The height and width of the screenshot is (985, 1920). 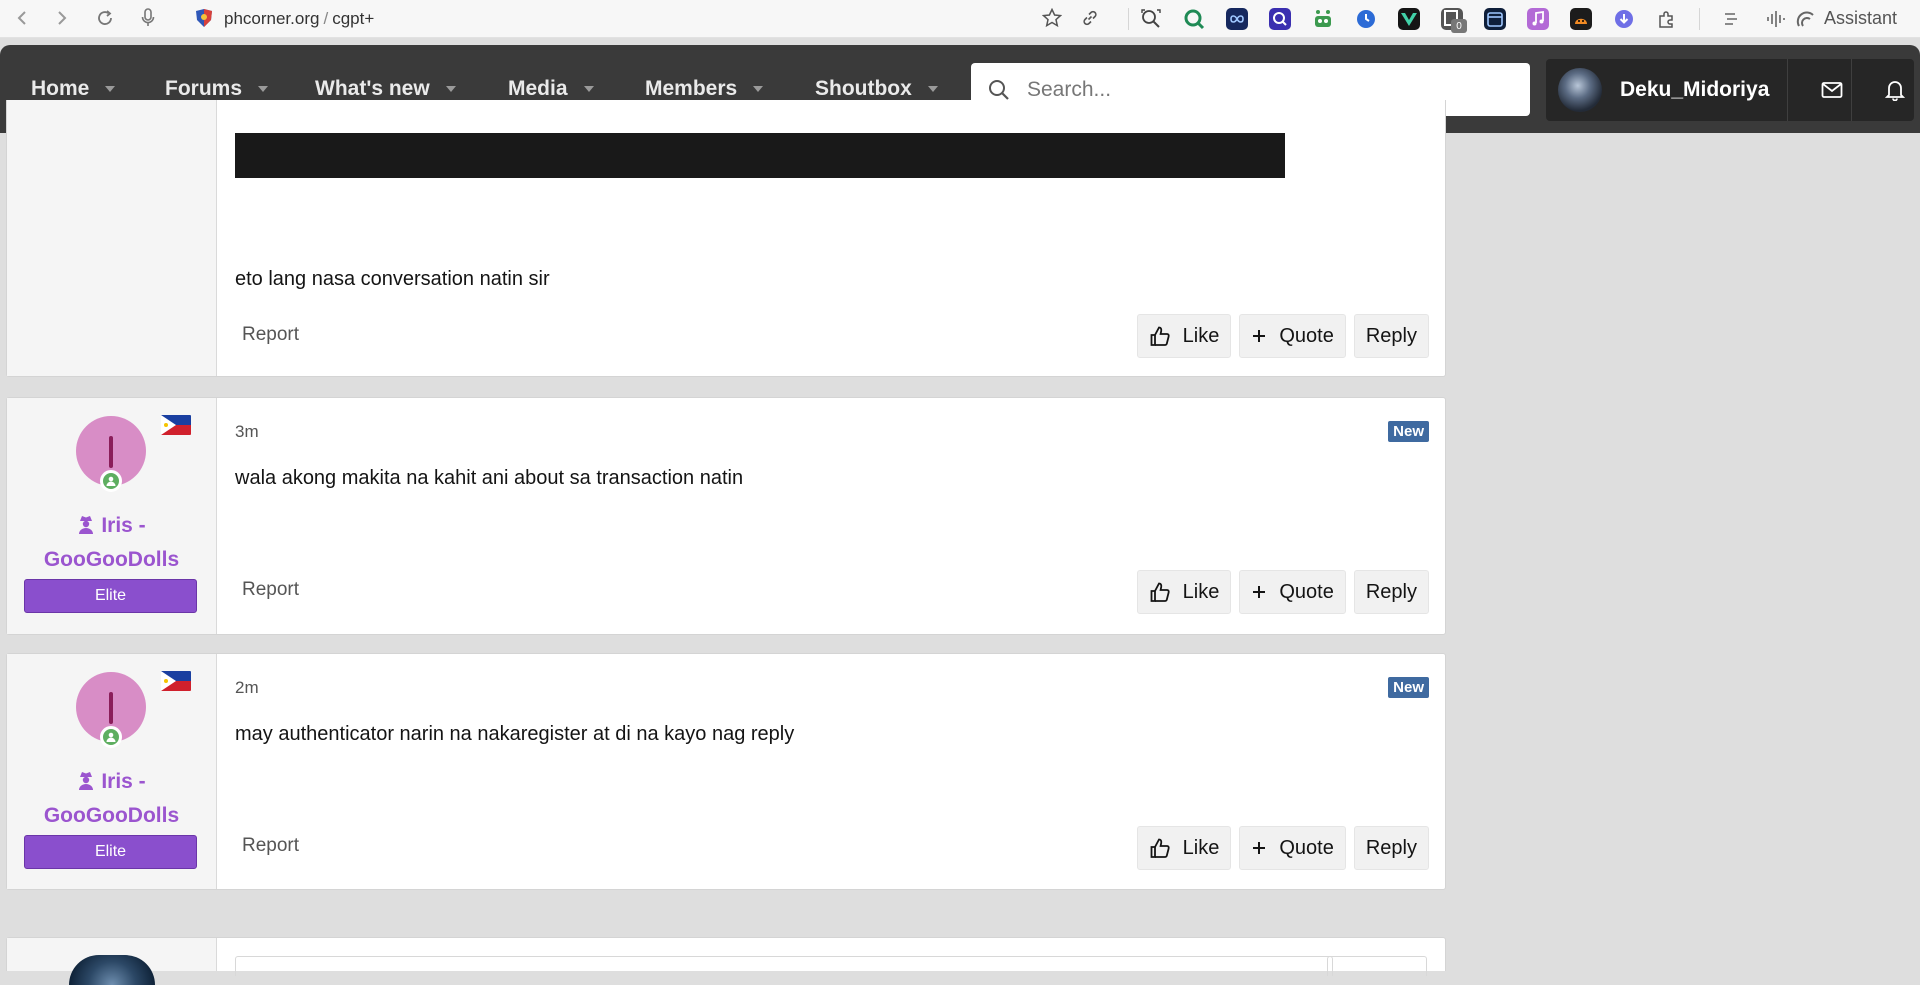 I want to click on green-search-extension-icon, so click(x=1194, y=19).